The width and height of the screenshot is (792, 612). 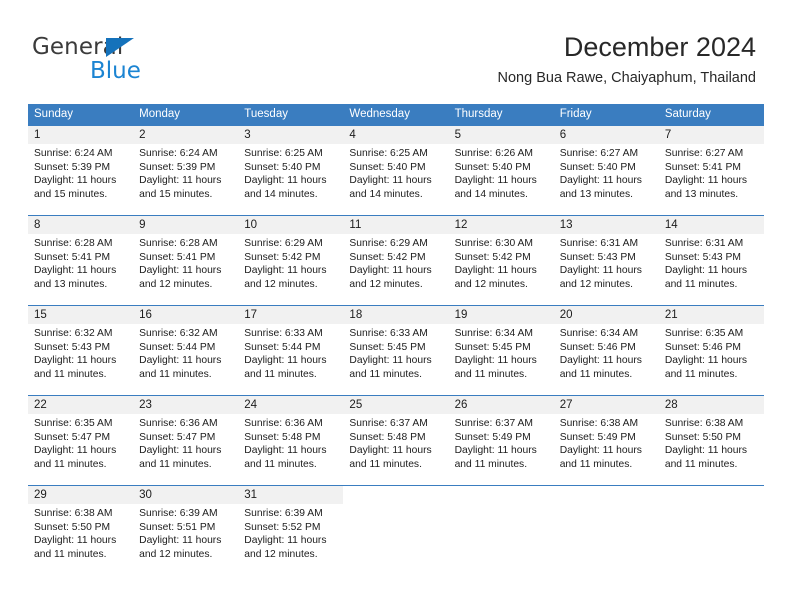 What do you see at coordinates (626, 78) in the screenshot?
I see `location-subtitle: Nong Bua Rawe, Chaiyaphum, Thailand` at bounding box center [626, 78].